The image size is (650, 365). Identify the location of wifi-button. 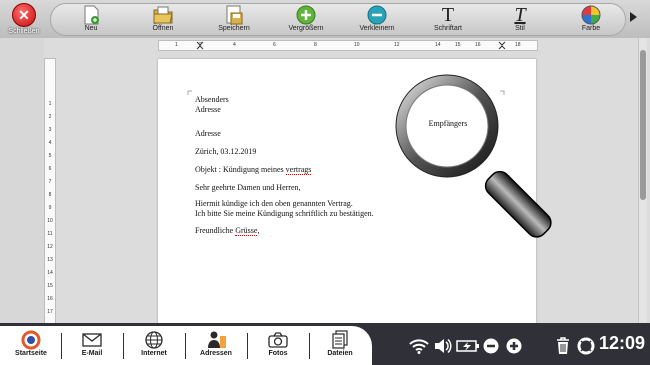
(419, 346).